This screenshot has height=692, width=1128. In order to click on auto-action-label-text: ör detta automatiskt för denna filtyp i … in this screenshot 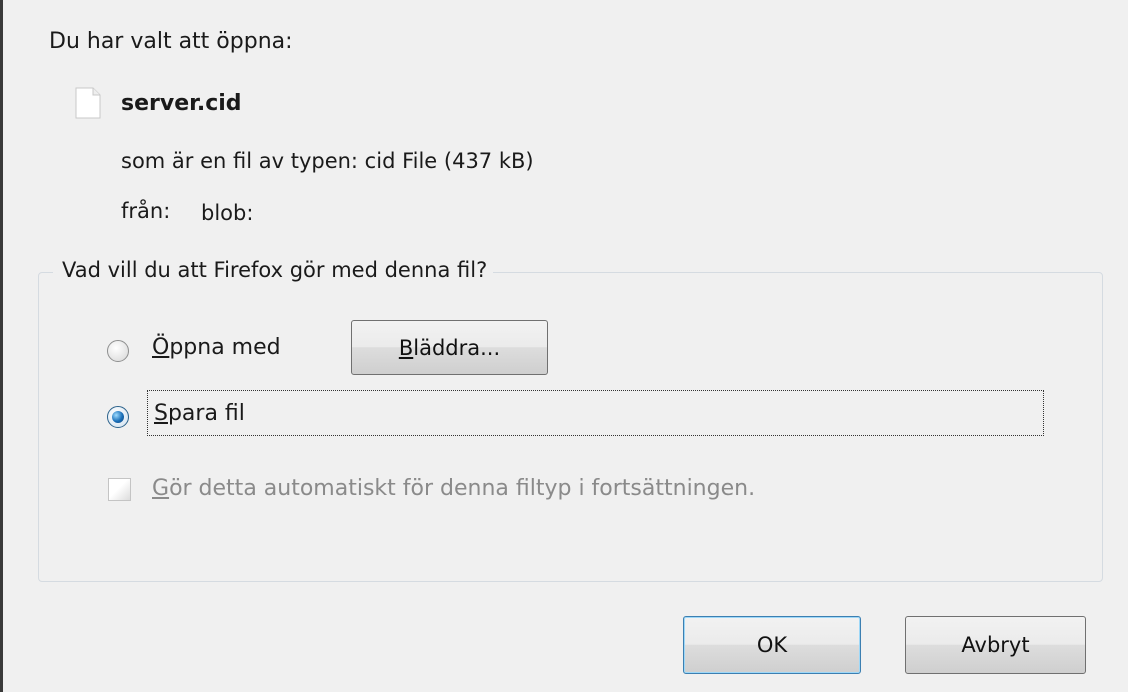, I will do `click(462, 488)`.